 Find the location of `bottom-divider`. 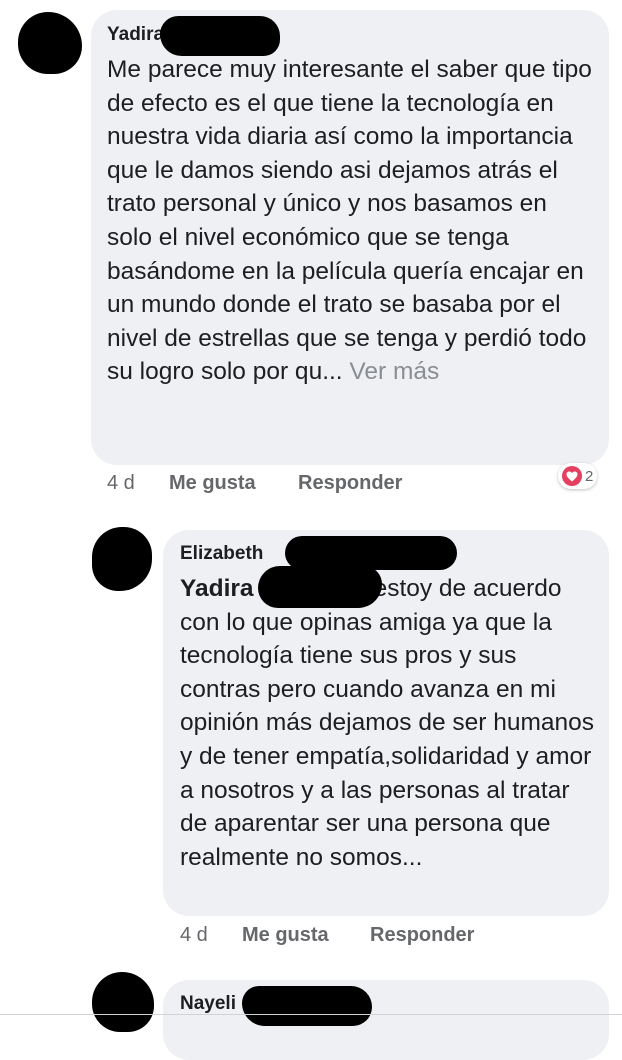

bottom-divider is located at coordinates (311, 1014).